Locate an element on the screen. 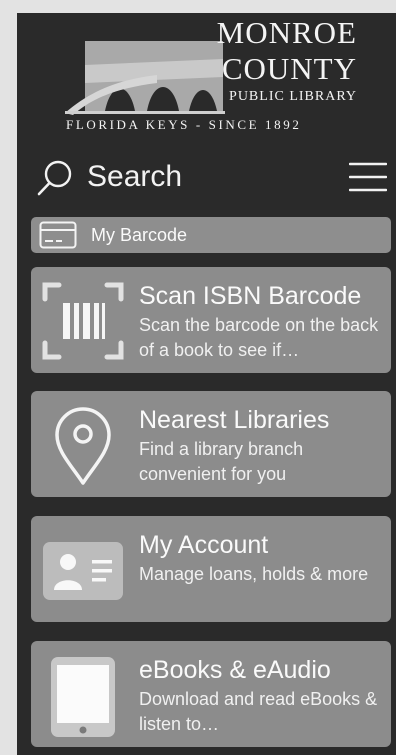 The height and width of the screenshot is (755, 396). my-barcode-button: My Barcode is located at coordinates (211, 235).